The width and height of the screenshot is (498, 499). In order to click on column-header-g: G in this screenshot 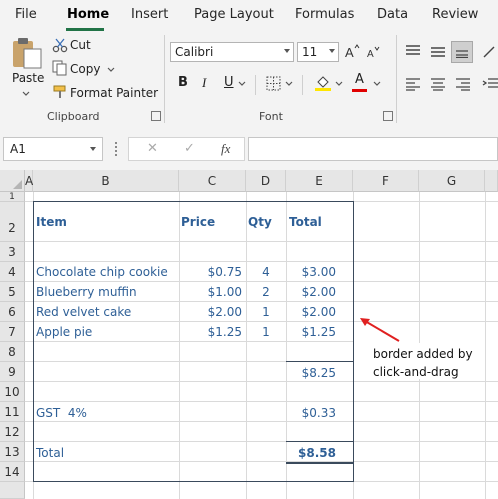, I will do `click(452, 181)`.